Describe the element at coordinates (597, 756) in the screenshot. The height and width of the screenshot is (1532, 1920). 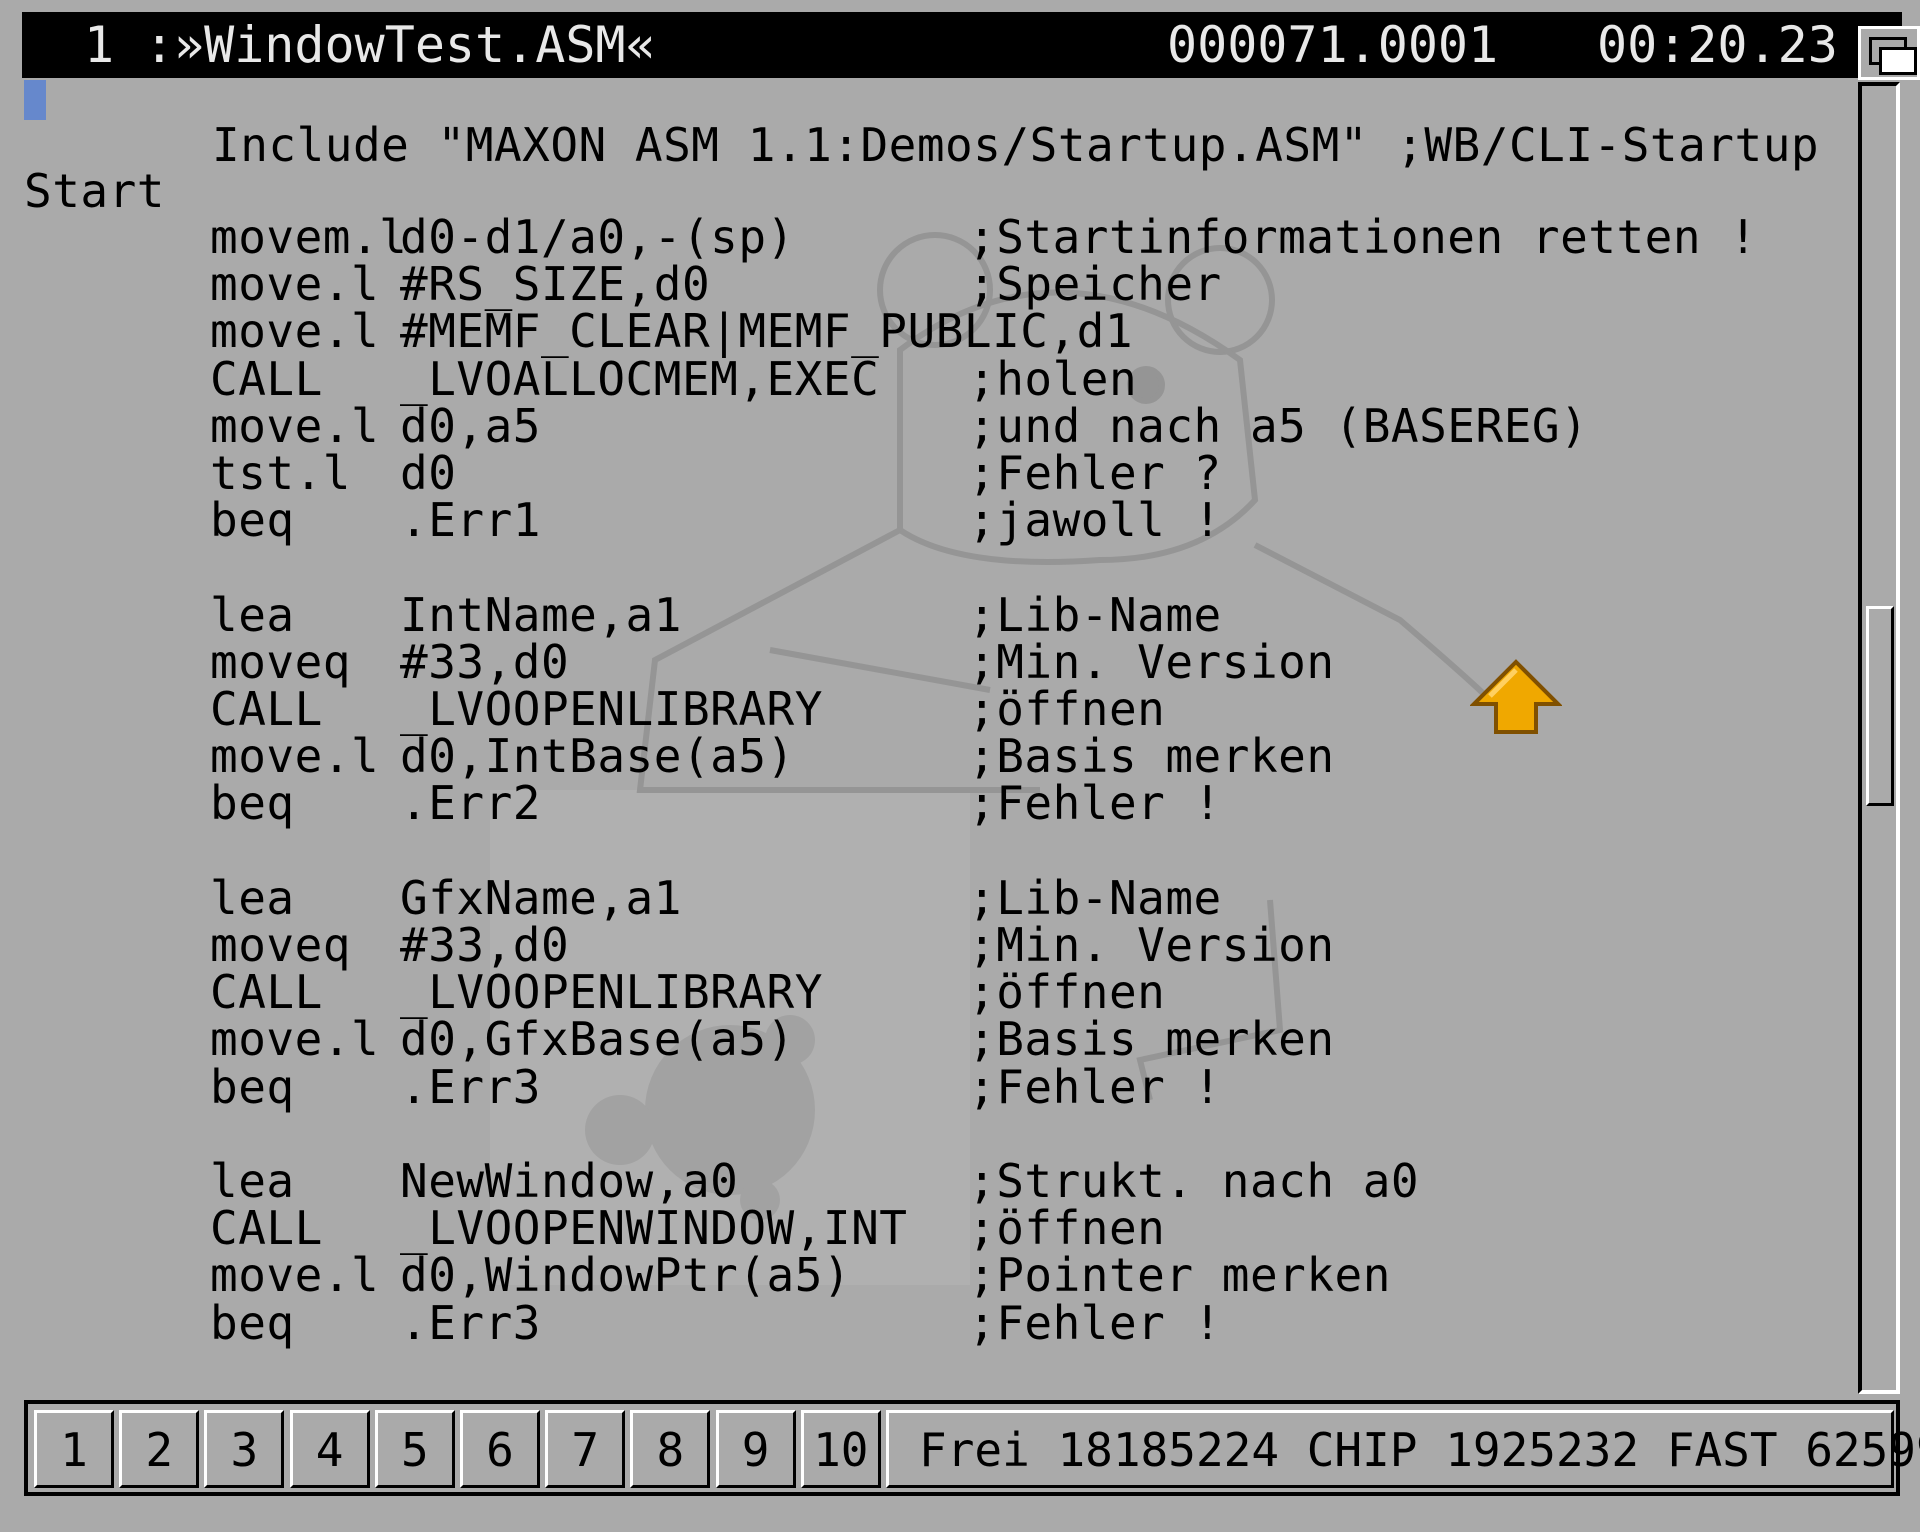
I see `code-arg: d0,IntBase(a5)` at that location.